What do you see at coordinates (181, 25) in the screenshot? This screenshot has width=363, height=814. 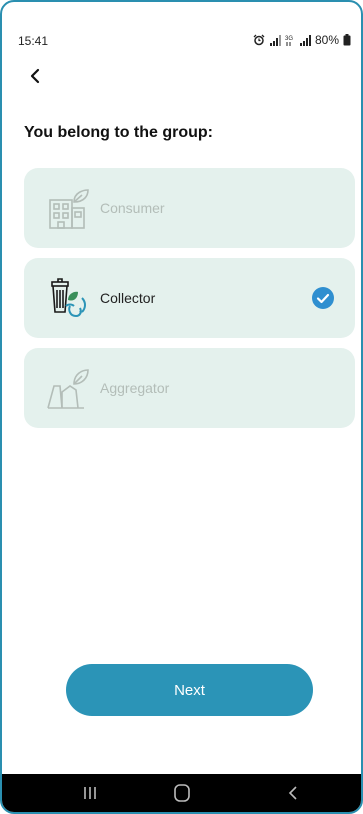 I see `status-bar: 15:41 3G 80%` at bounding box center [181, 25].